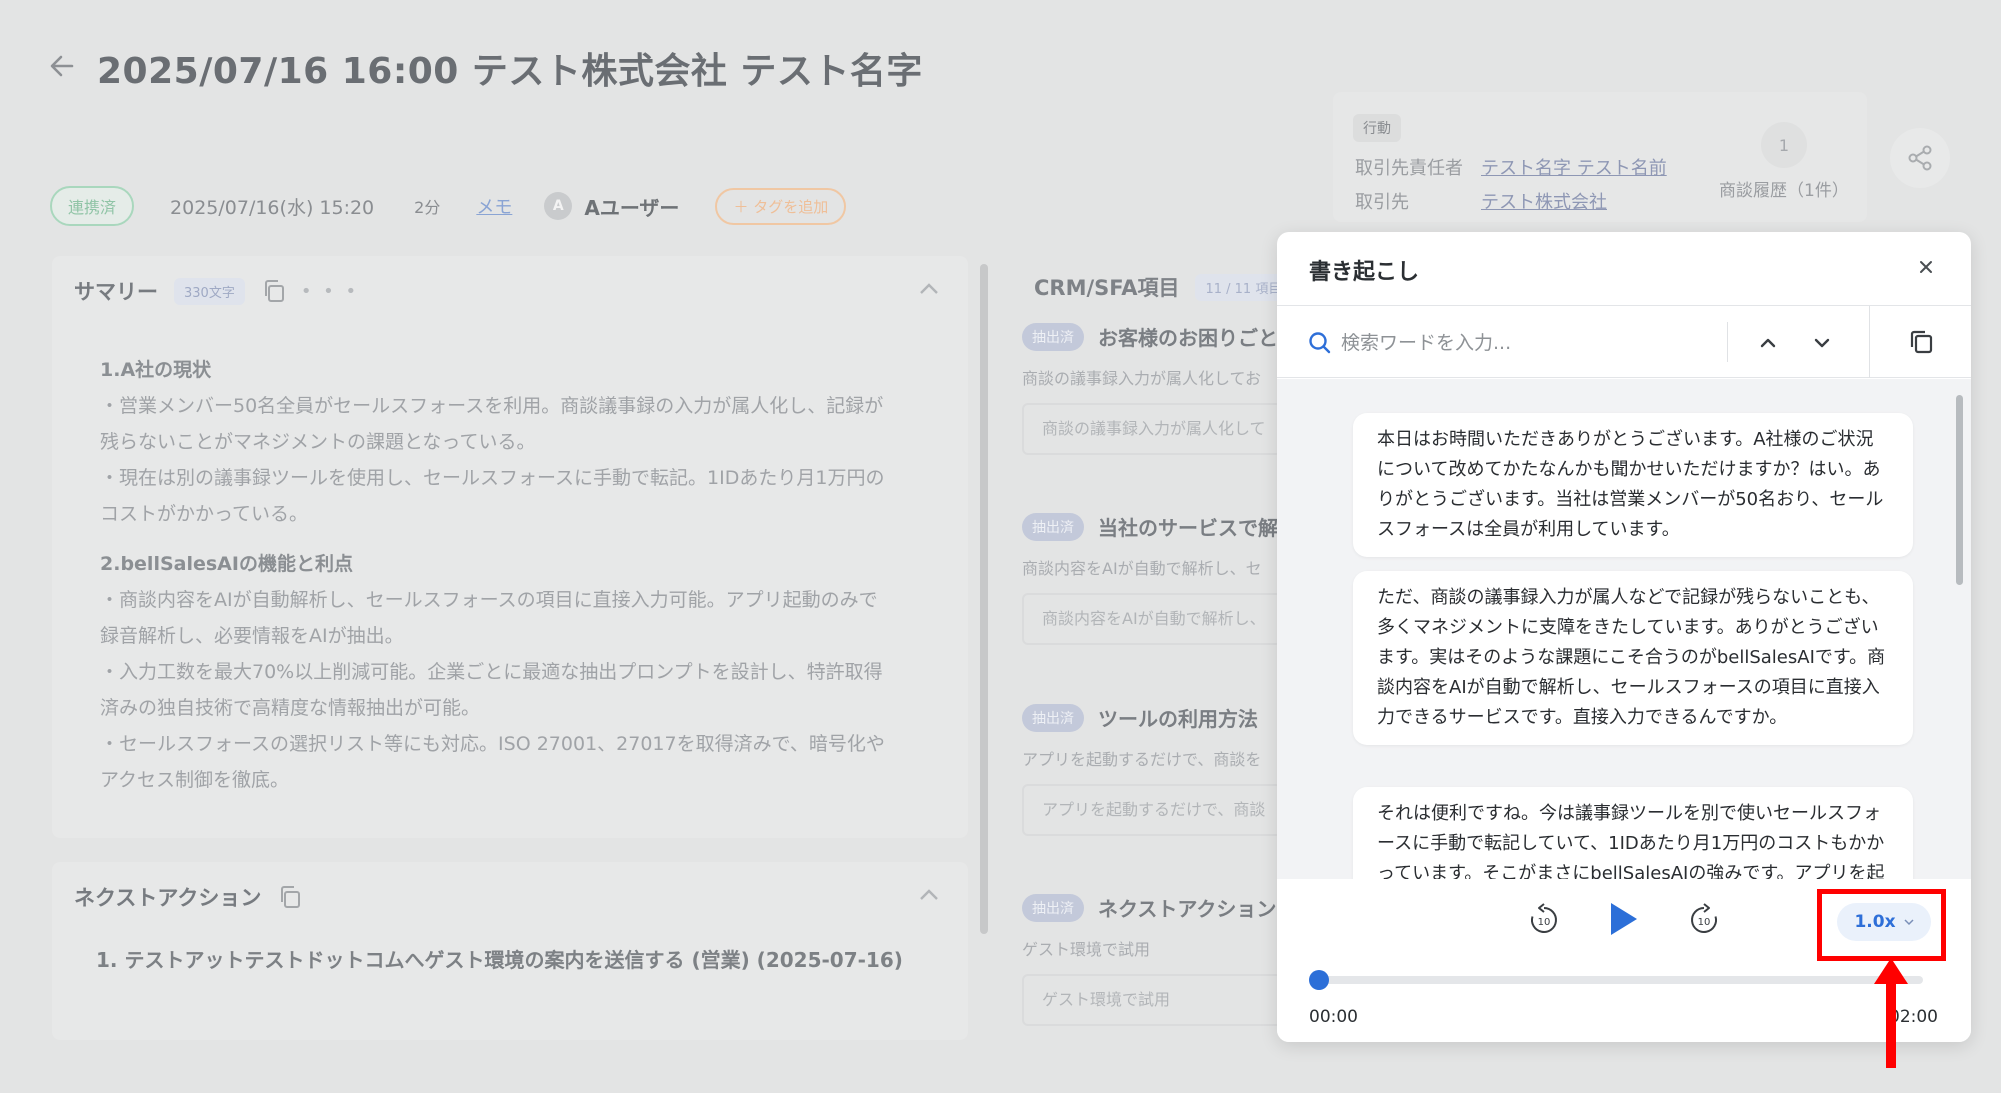 The height and width of the screenshot is (1093, 2001). What do you see at coordinates (1333, 1017) in the screenshot?
I see `current-time: 00:00` at bounding box center [1333, 1017].